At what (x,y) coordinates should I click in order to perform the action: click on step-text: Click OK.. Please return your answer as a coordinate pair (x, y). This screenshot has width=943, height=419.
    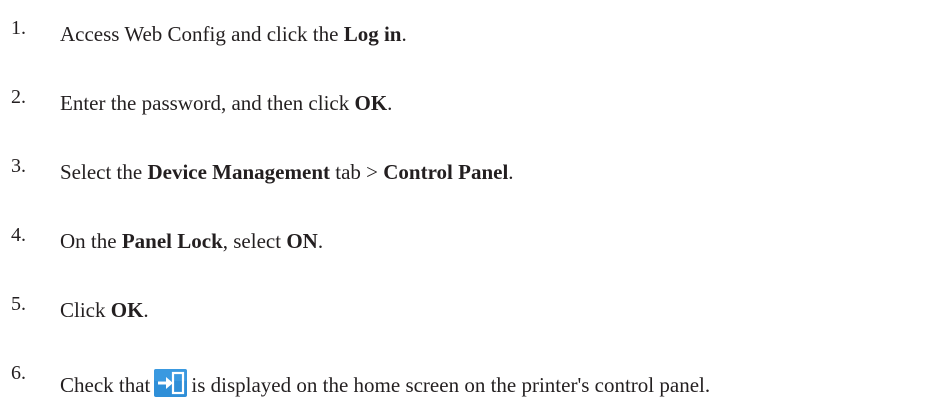
    Looking at the image, I should click on (104, 310).